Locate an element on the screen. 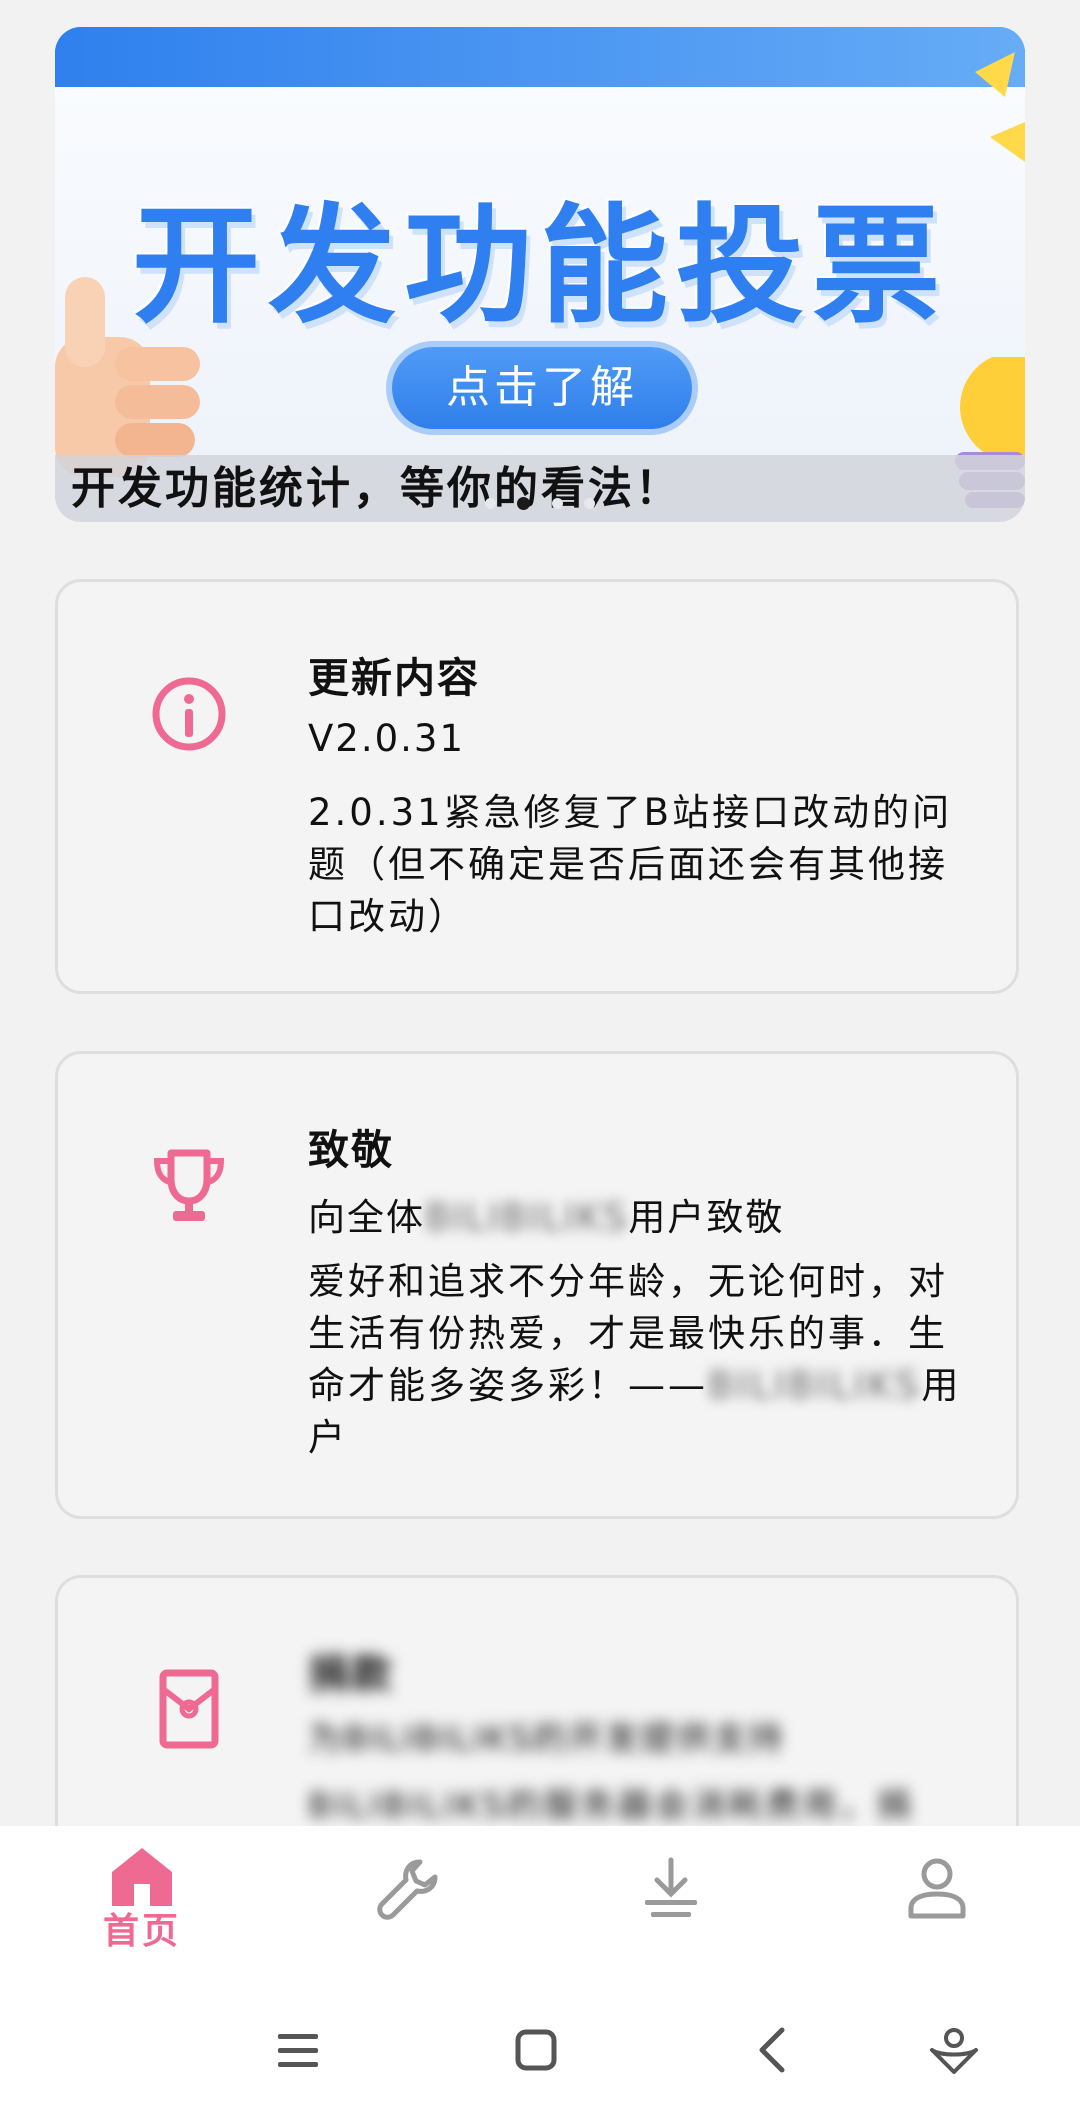 The height and width of the screenshot is (2112, 1080). nav-home: 首页 is located at coordinates (142, 1906).